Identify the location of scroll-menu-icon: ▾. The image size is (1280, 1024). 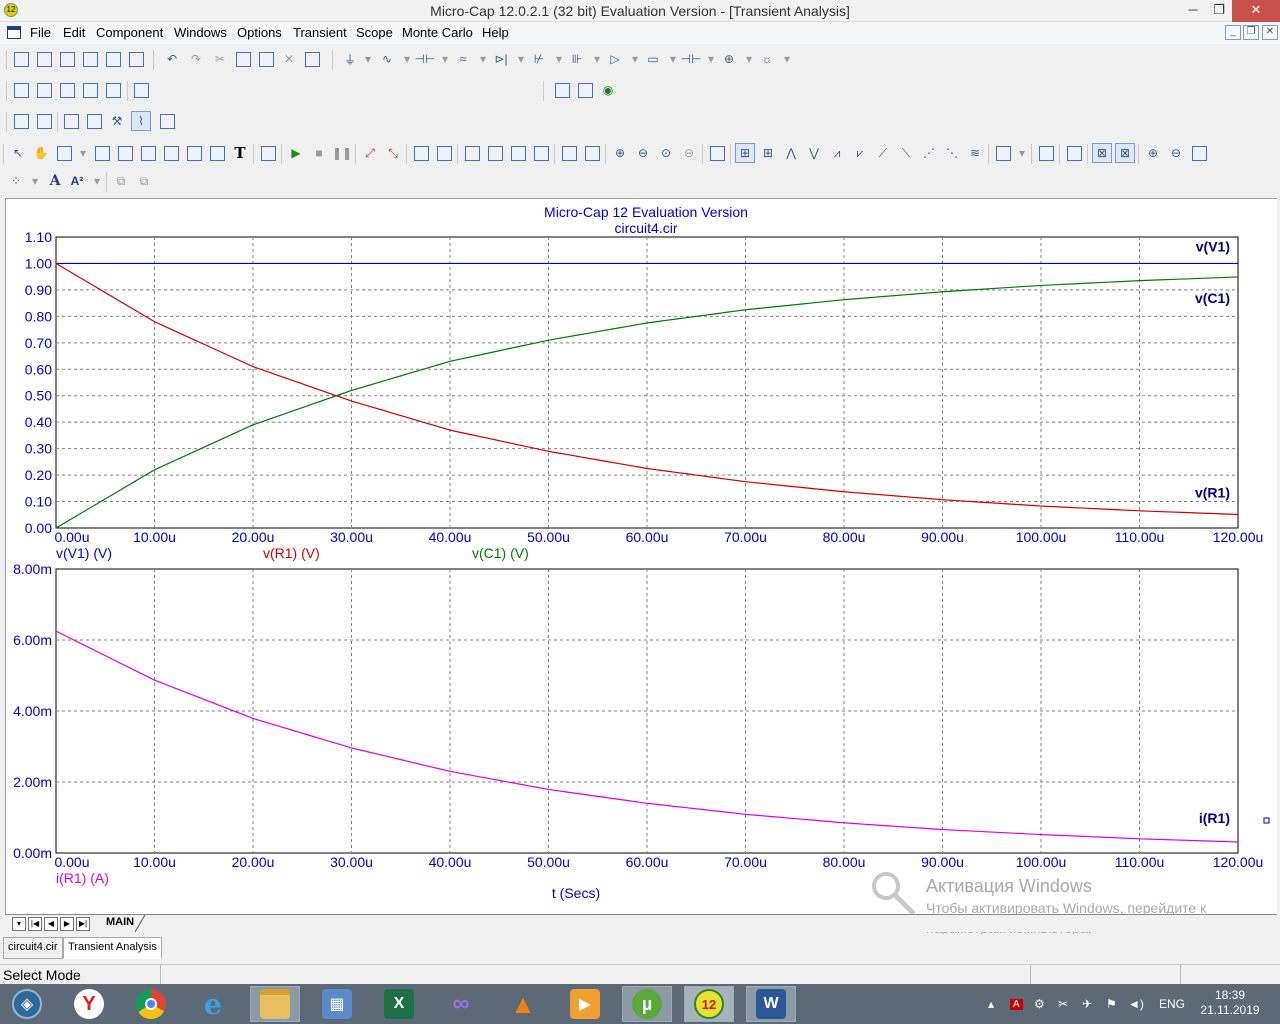
(19, 924).